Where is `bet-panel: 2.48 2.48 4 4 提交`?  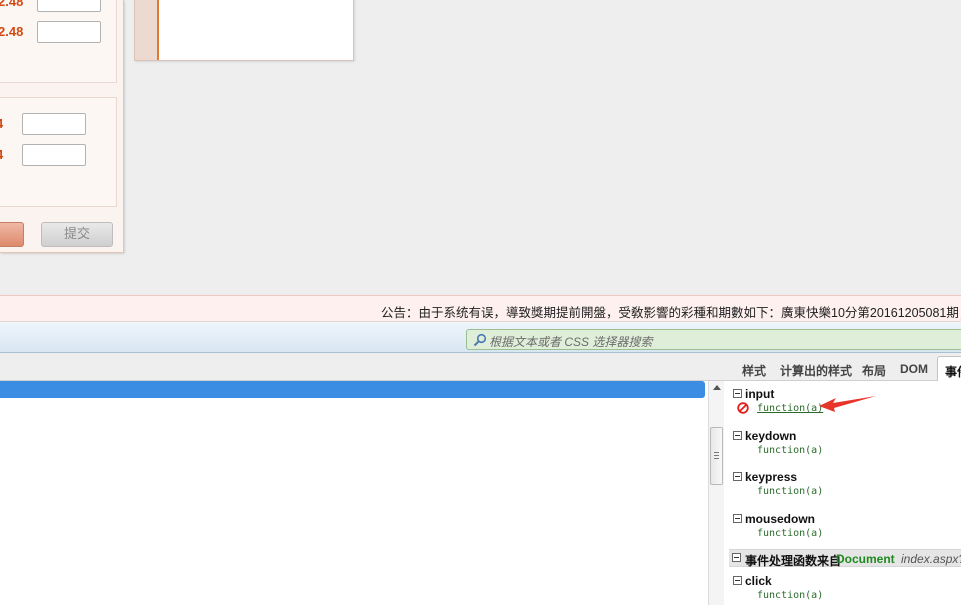 bet-panel: 2.48 2.48 4 4 提交 is located at coordinates (62, 126).